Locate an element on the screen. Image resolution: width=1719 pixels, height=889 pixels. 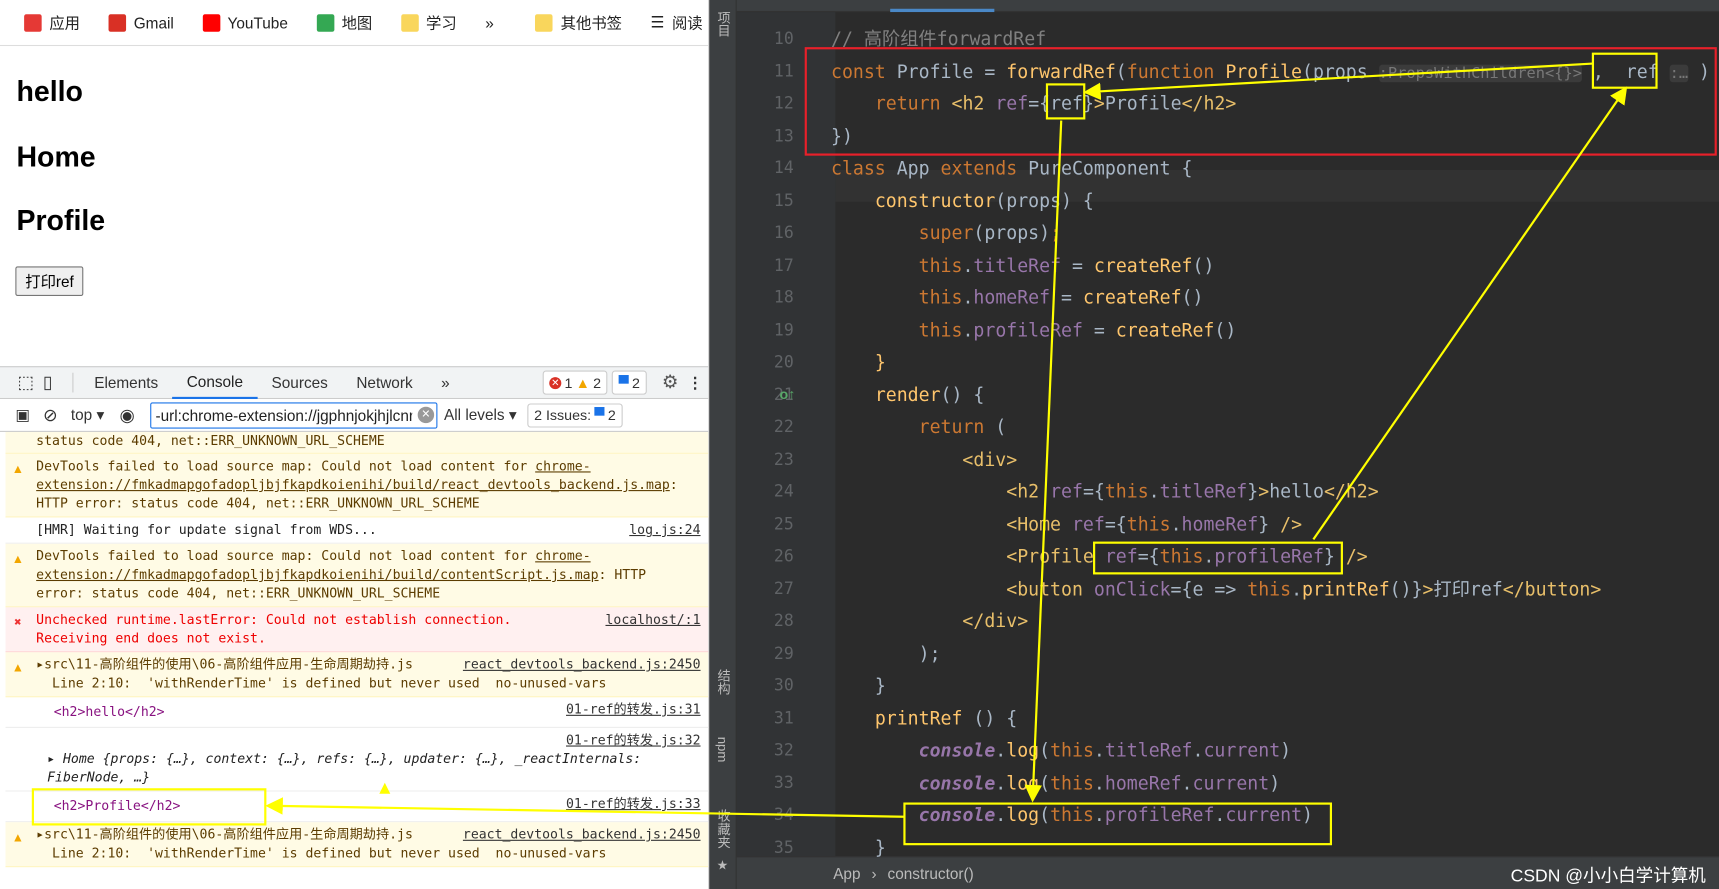
code-token: => is located at coordinates (1231, 589).